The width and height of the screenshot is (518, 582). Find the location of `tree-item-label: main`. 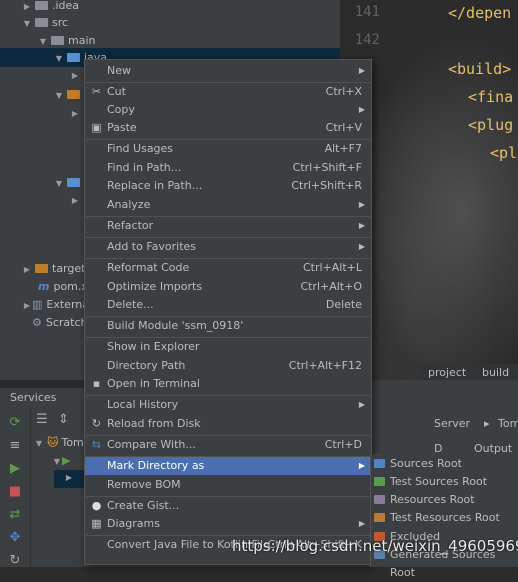

tree-item-label: main is located at coordinates (82, 40).